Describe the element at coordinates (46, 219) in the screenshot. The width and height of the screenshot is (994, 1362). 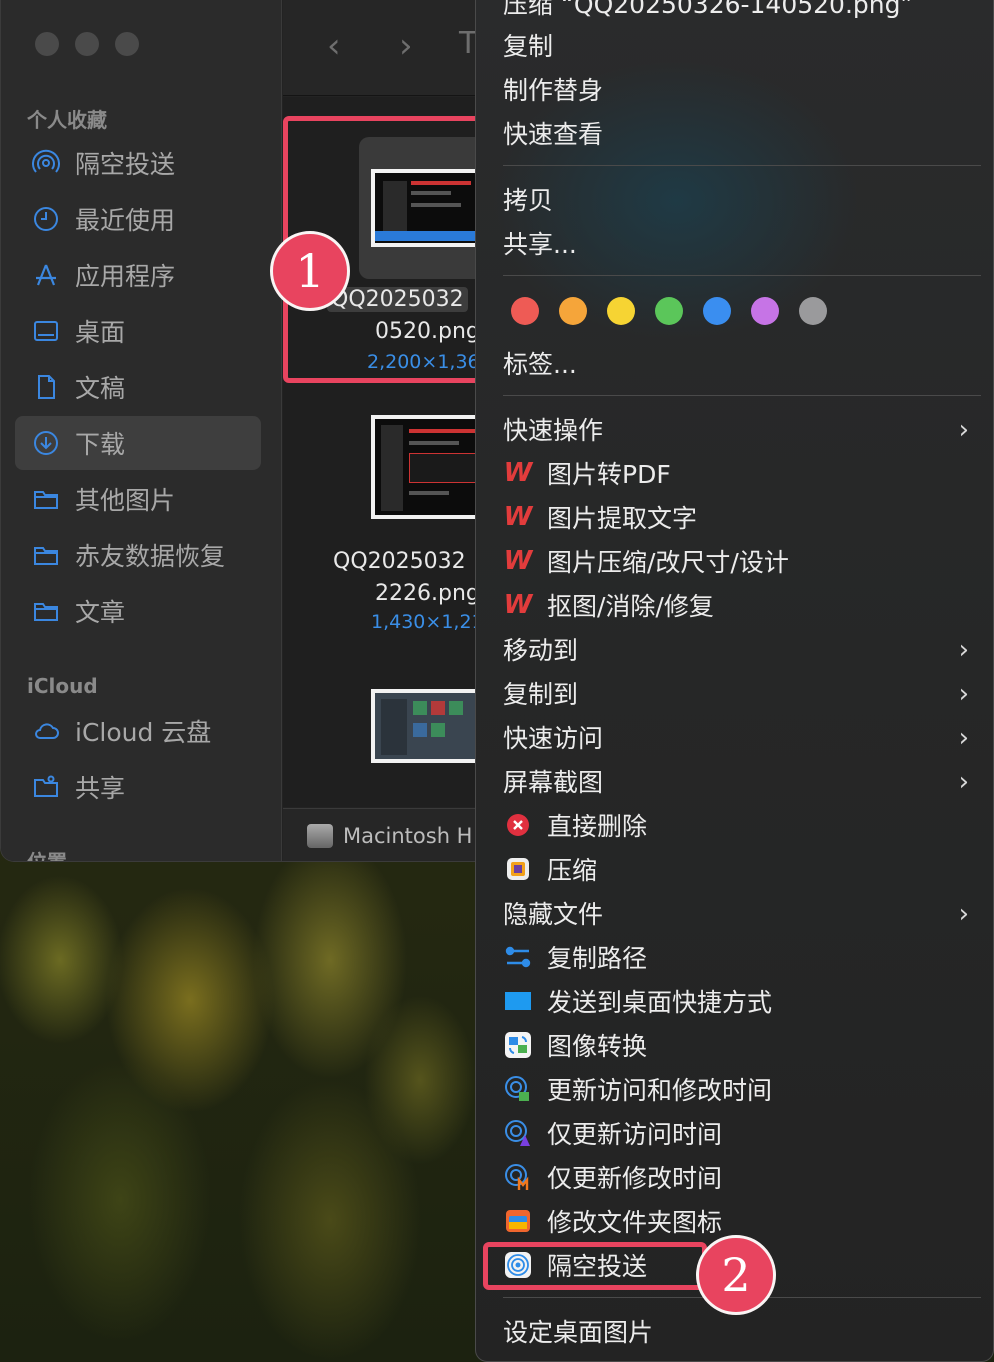
I see `clock-icon` at that location.